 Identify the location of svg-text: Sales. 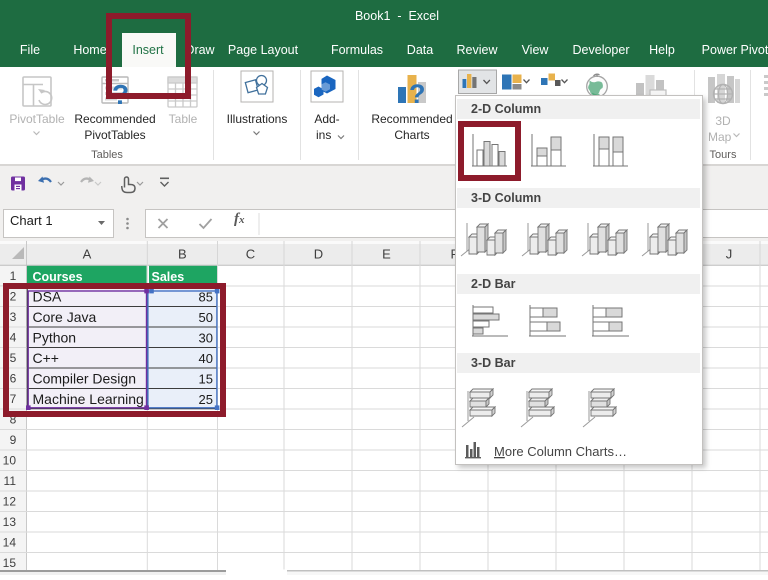
(168, 277).